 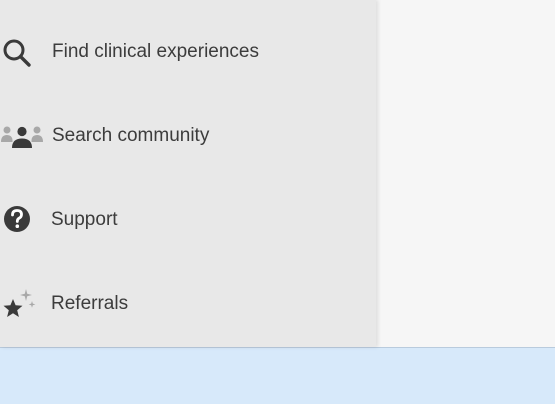 What do you see at coordinates (84, 219) in the screenshot?
I see `sidebar-item-label: Support` at bounding box center [84, 219].